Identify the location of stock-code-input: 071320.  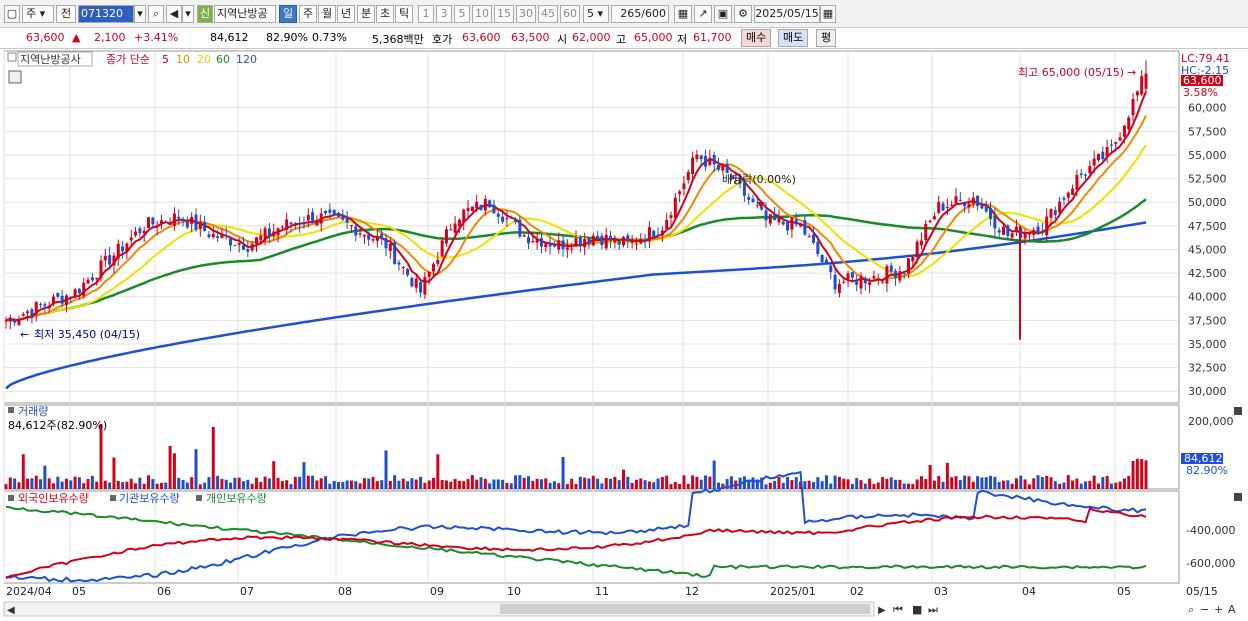
(106, 14).